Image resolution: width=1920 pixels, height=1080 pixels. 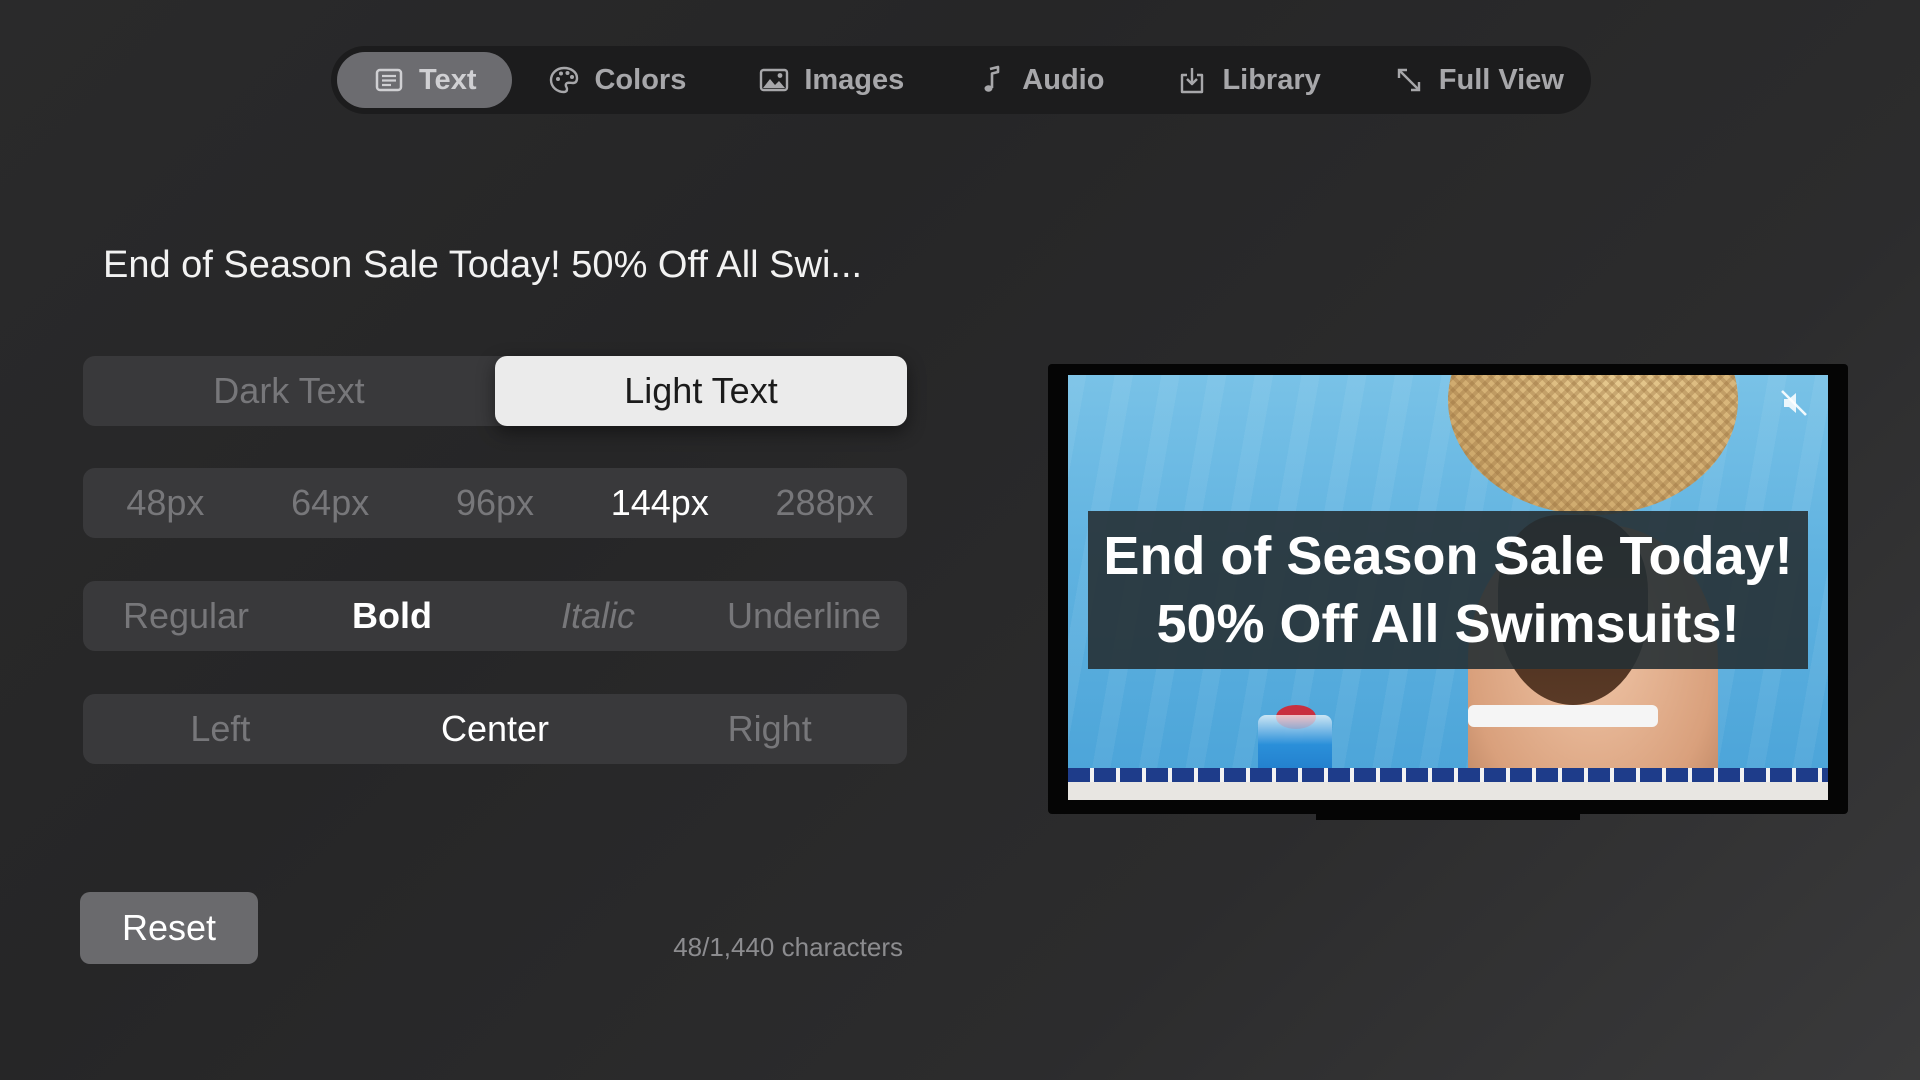 I want to click on align-option-center: Center, so click(x=495, y=729).